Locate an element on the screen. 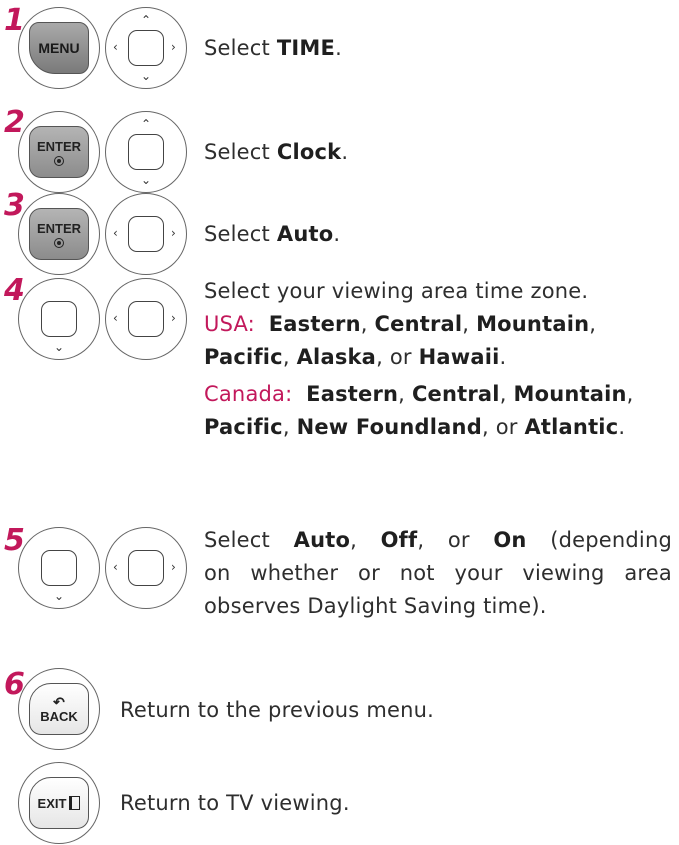  nav-pad-button: ⌃ ⌄ is located at coordinates (146, 152).